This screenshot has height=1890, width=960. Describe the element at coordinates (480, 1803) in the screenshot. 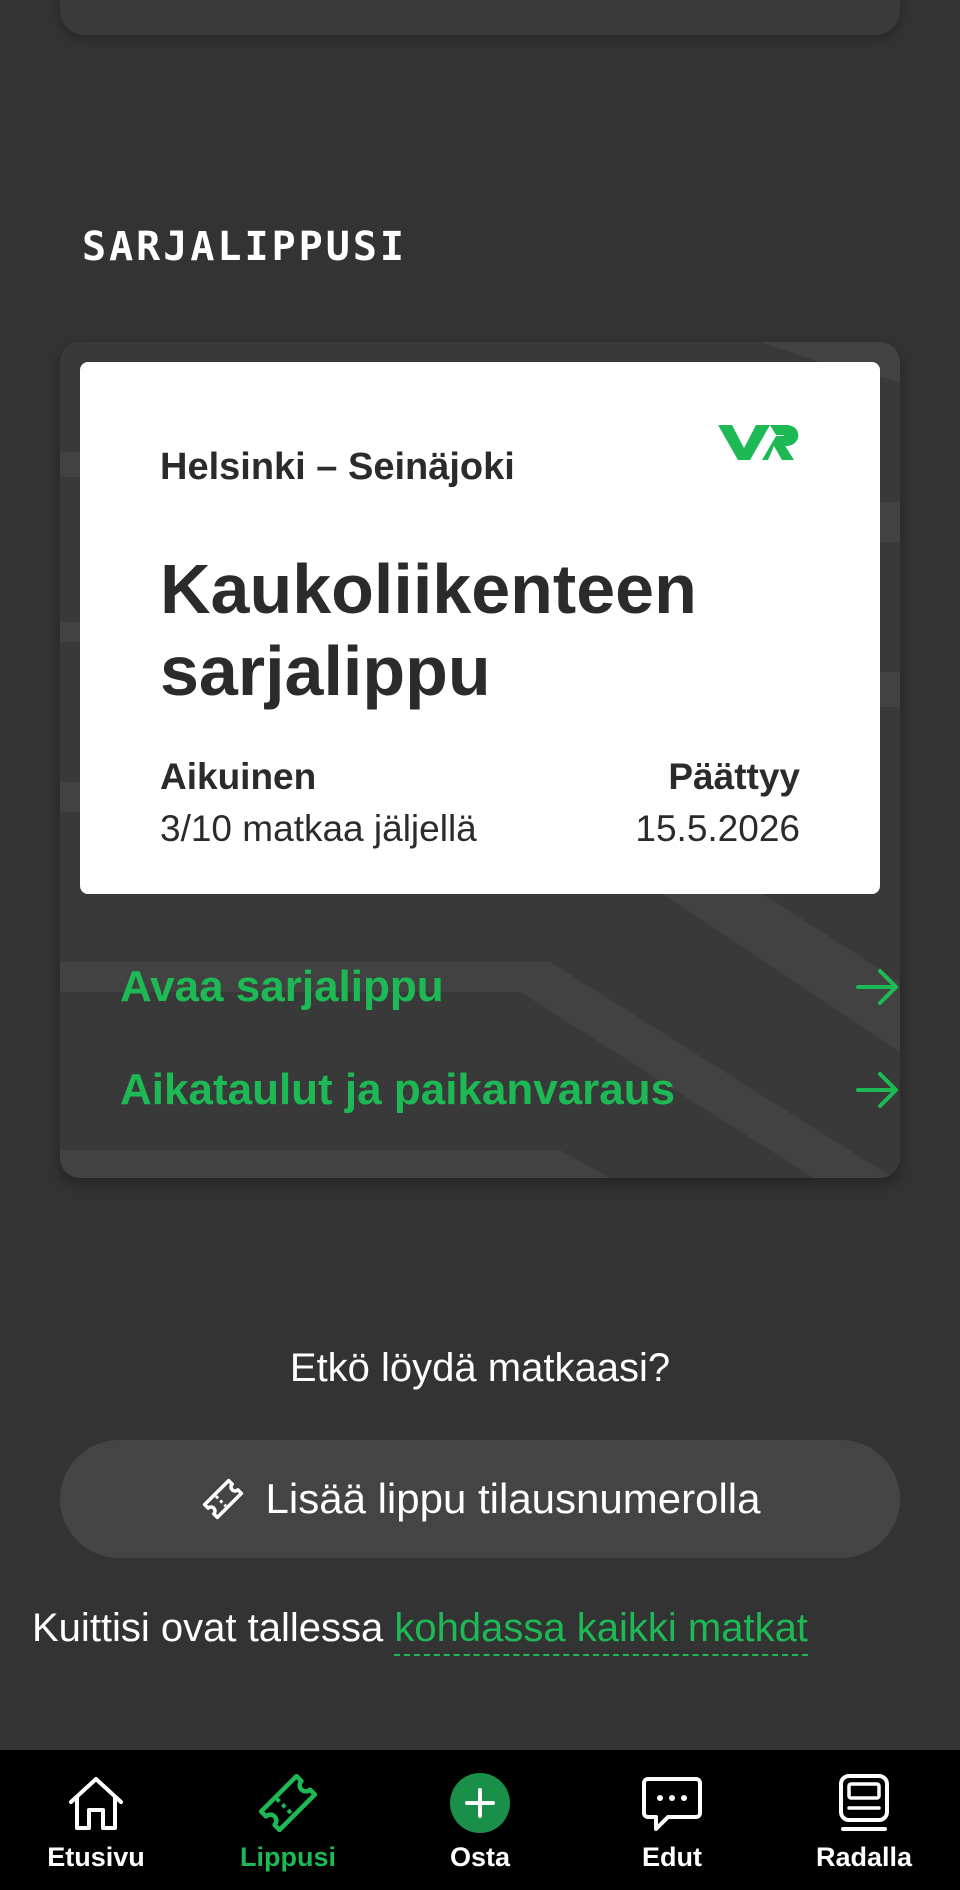

I see `plus-icon` at that location.